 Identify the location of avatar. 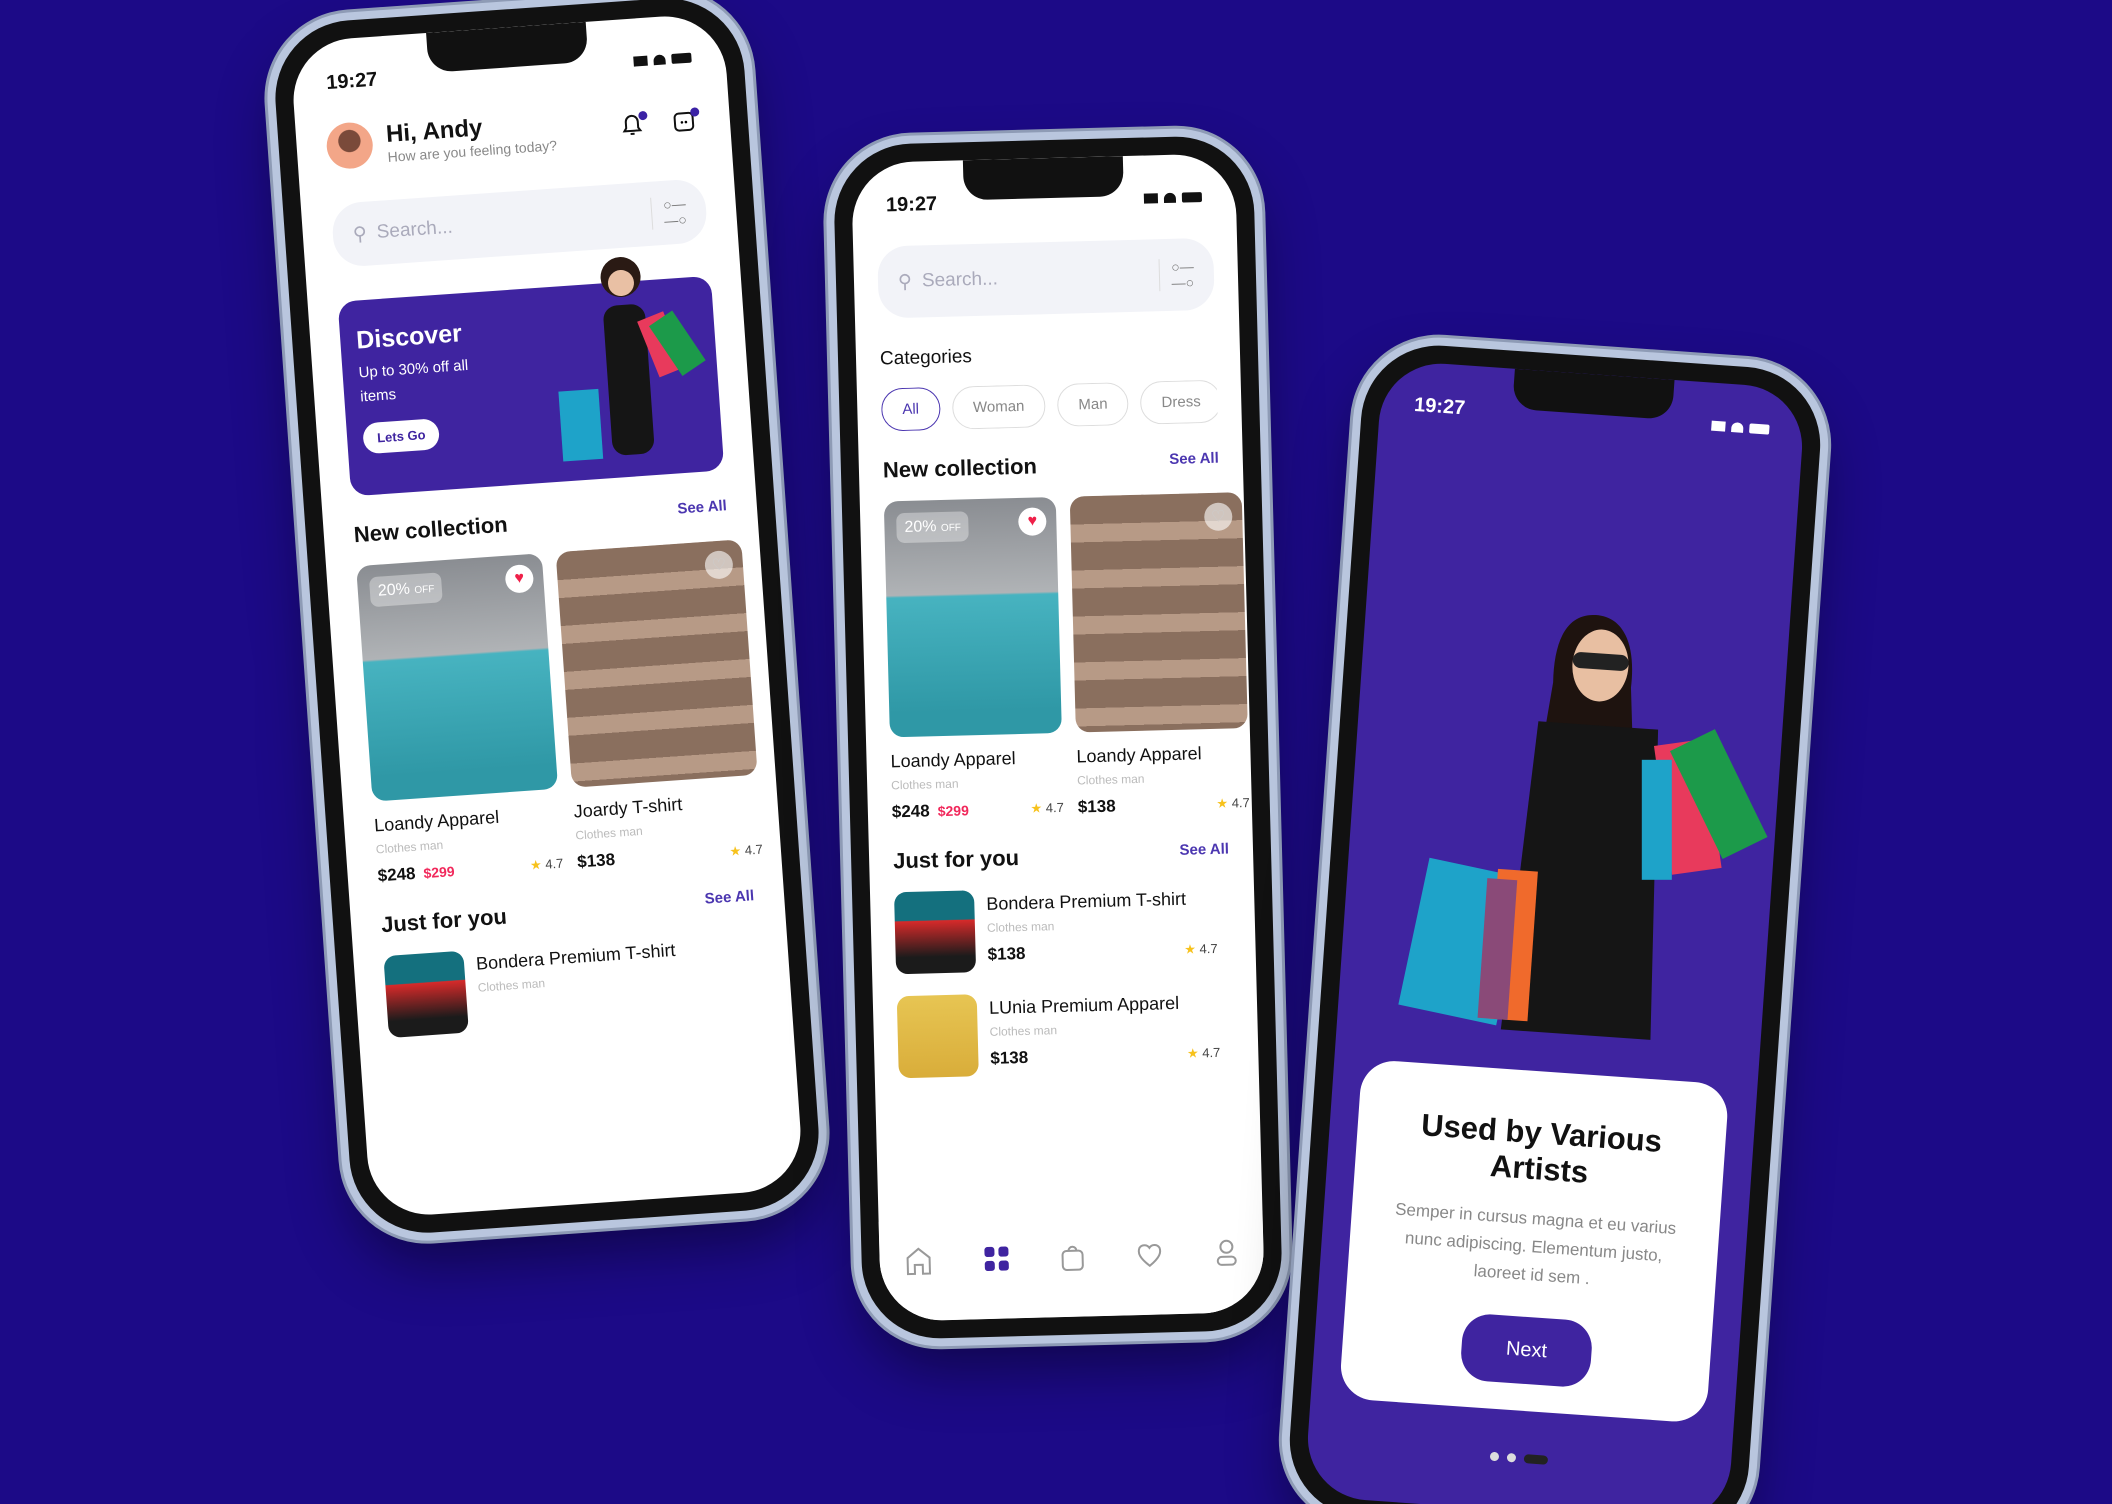
(350, 146).